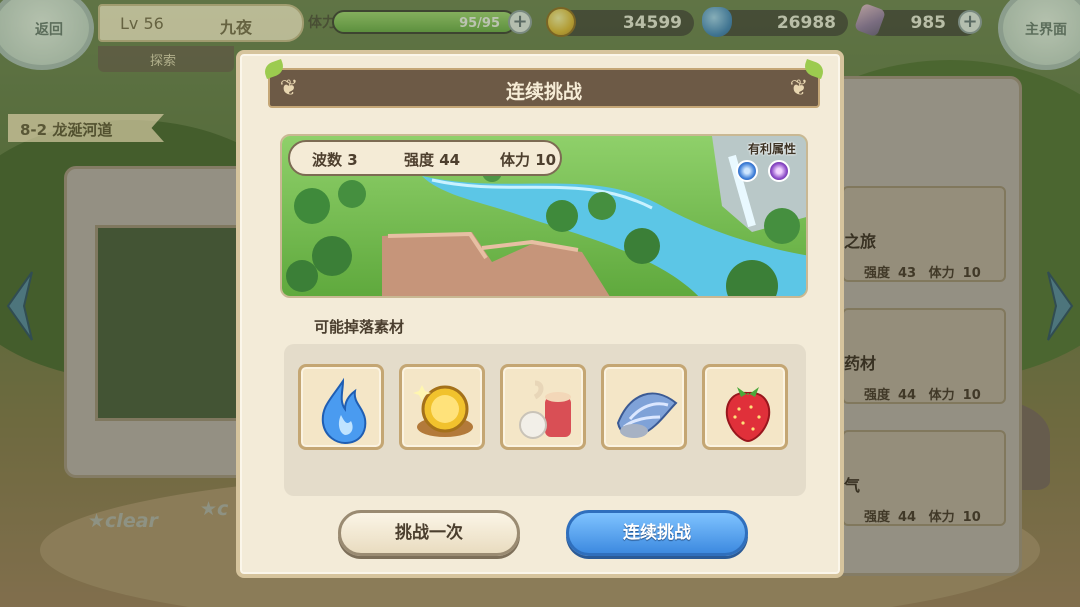  What do you see at coordinates (142, 23) in the screenshot?
I see `player-level: Lv 56` at bounding box center [142, 23].